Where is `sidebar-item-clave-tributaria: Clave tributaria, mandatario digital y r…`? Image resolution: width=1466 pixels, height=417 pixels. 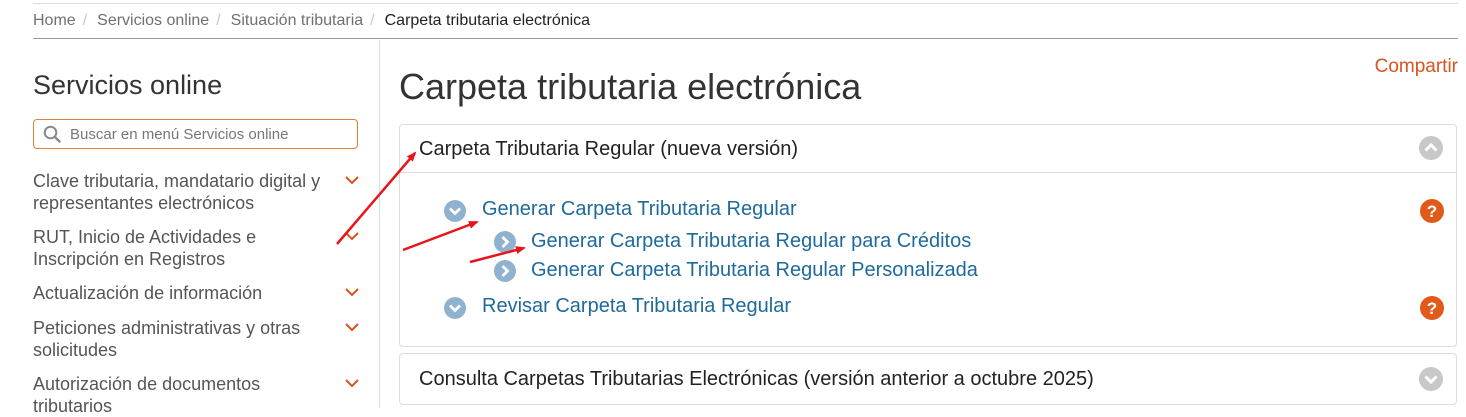
sidebar-item-clave-tributaria: Clave tributaria, mandatario digital y r… is located at coordinates (203, 192).